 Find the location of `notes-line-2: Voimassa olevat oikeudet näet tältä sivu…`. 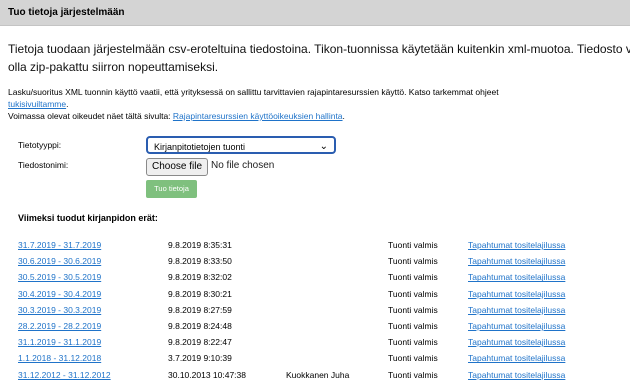

notes-line-2: Voimassa olevat oikeudet näet tältä sivu… is located at coordinates (315, 116).